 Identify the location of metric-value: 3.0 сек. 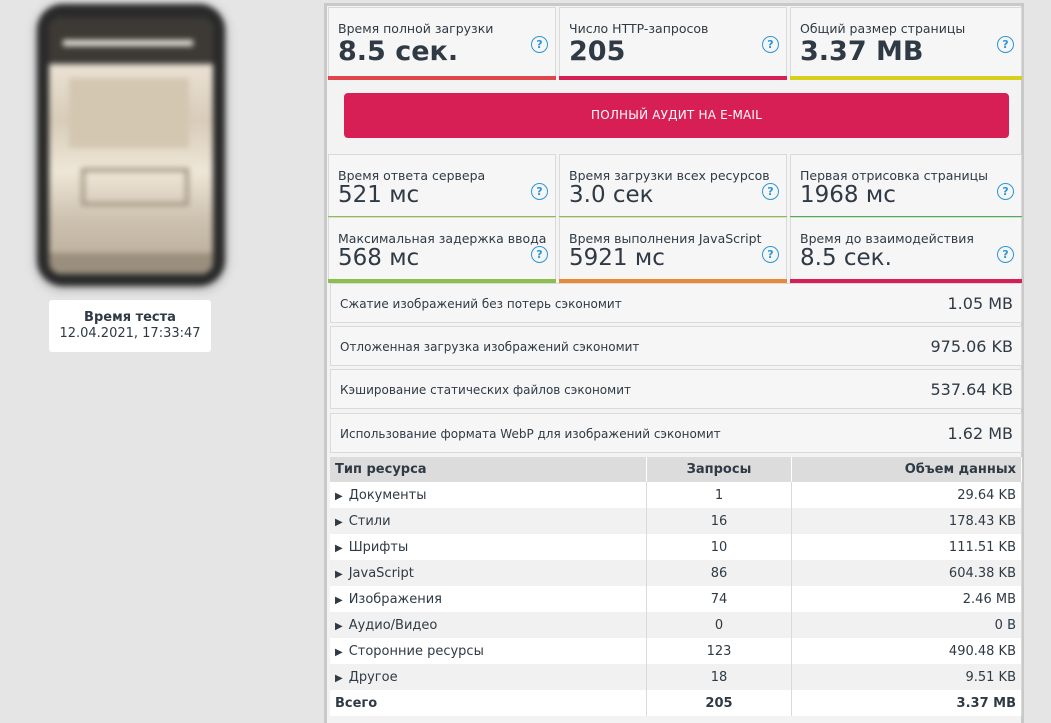
(611, 195).